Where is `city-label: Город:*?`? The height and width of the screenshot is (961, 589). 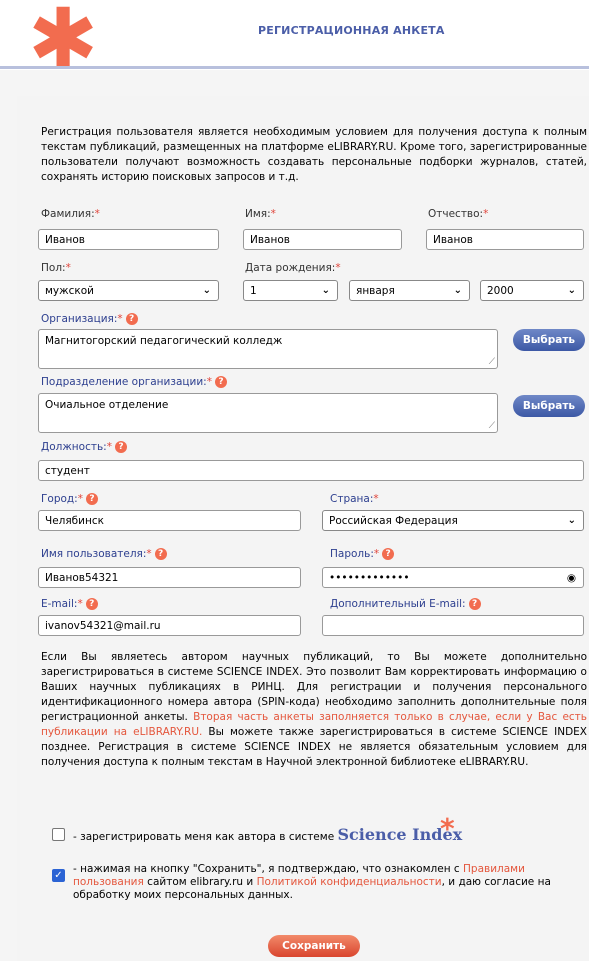
city-label: Город:*? is located at coordinates (69, 499).